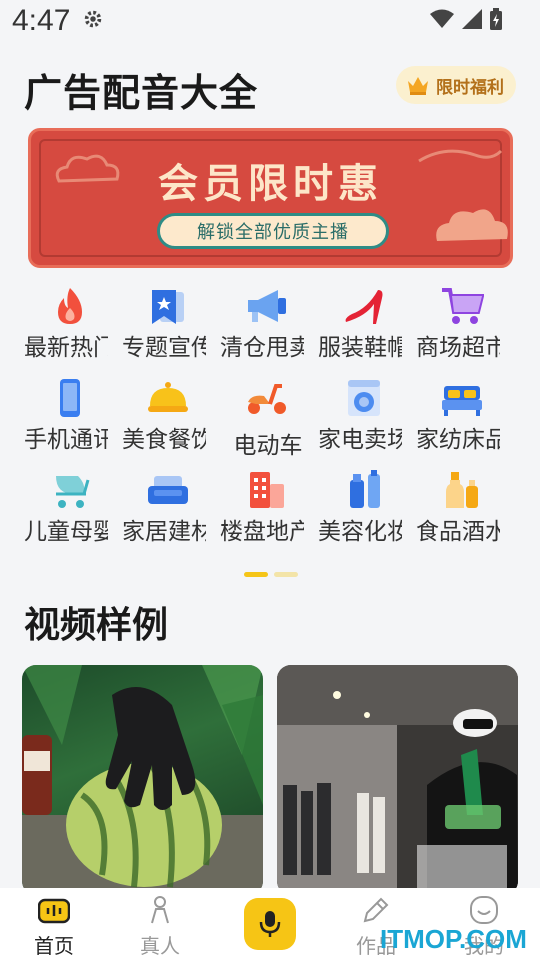  I want to click on category-item-baby: 儿童母婴, so click(62, 510).